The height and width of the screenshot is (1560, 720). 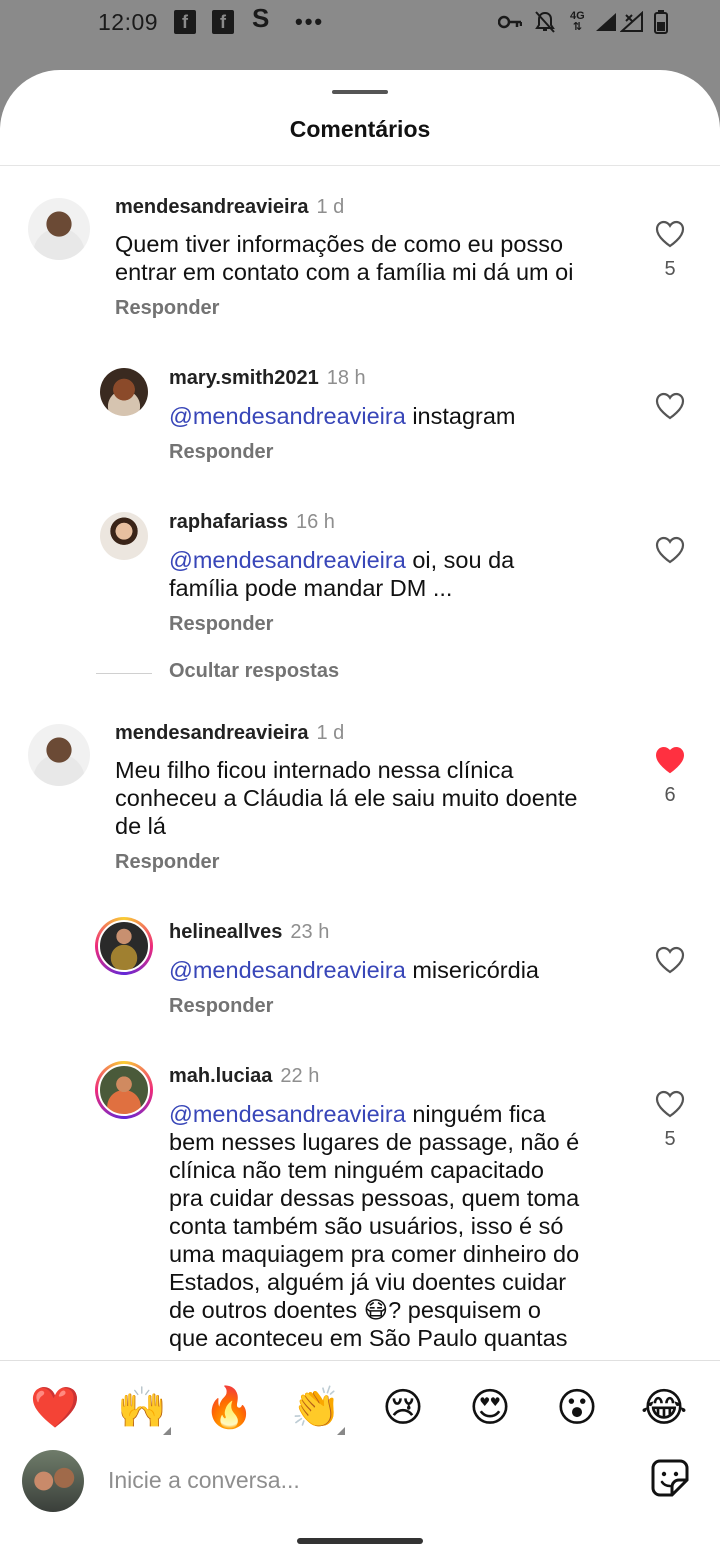 I want to click on emoji-fire: 🔥, so click(x=229, y=1408).